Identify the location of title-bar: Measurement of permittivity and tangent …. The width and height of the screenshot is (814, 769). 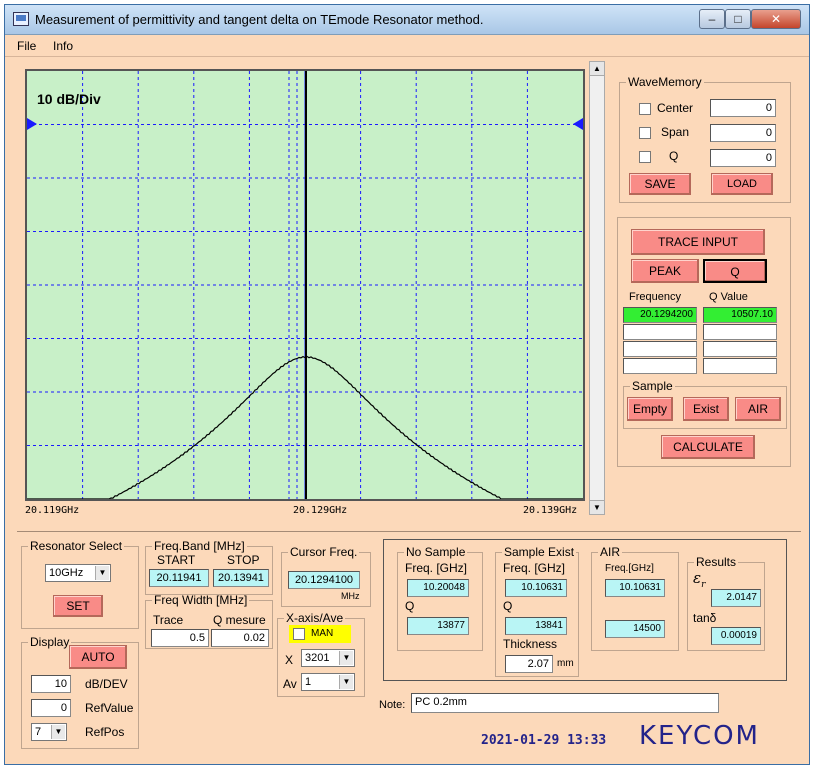
(407, 20).